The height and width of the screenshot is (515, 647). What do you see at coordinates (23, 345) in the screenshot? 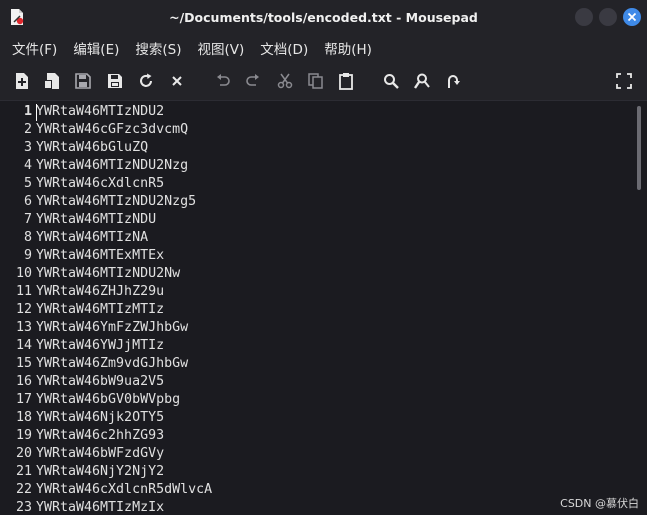
I see `line-number: 14` at bounding box center [23, 345].